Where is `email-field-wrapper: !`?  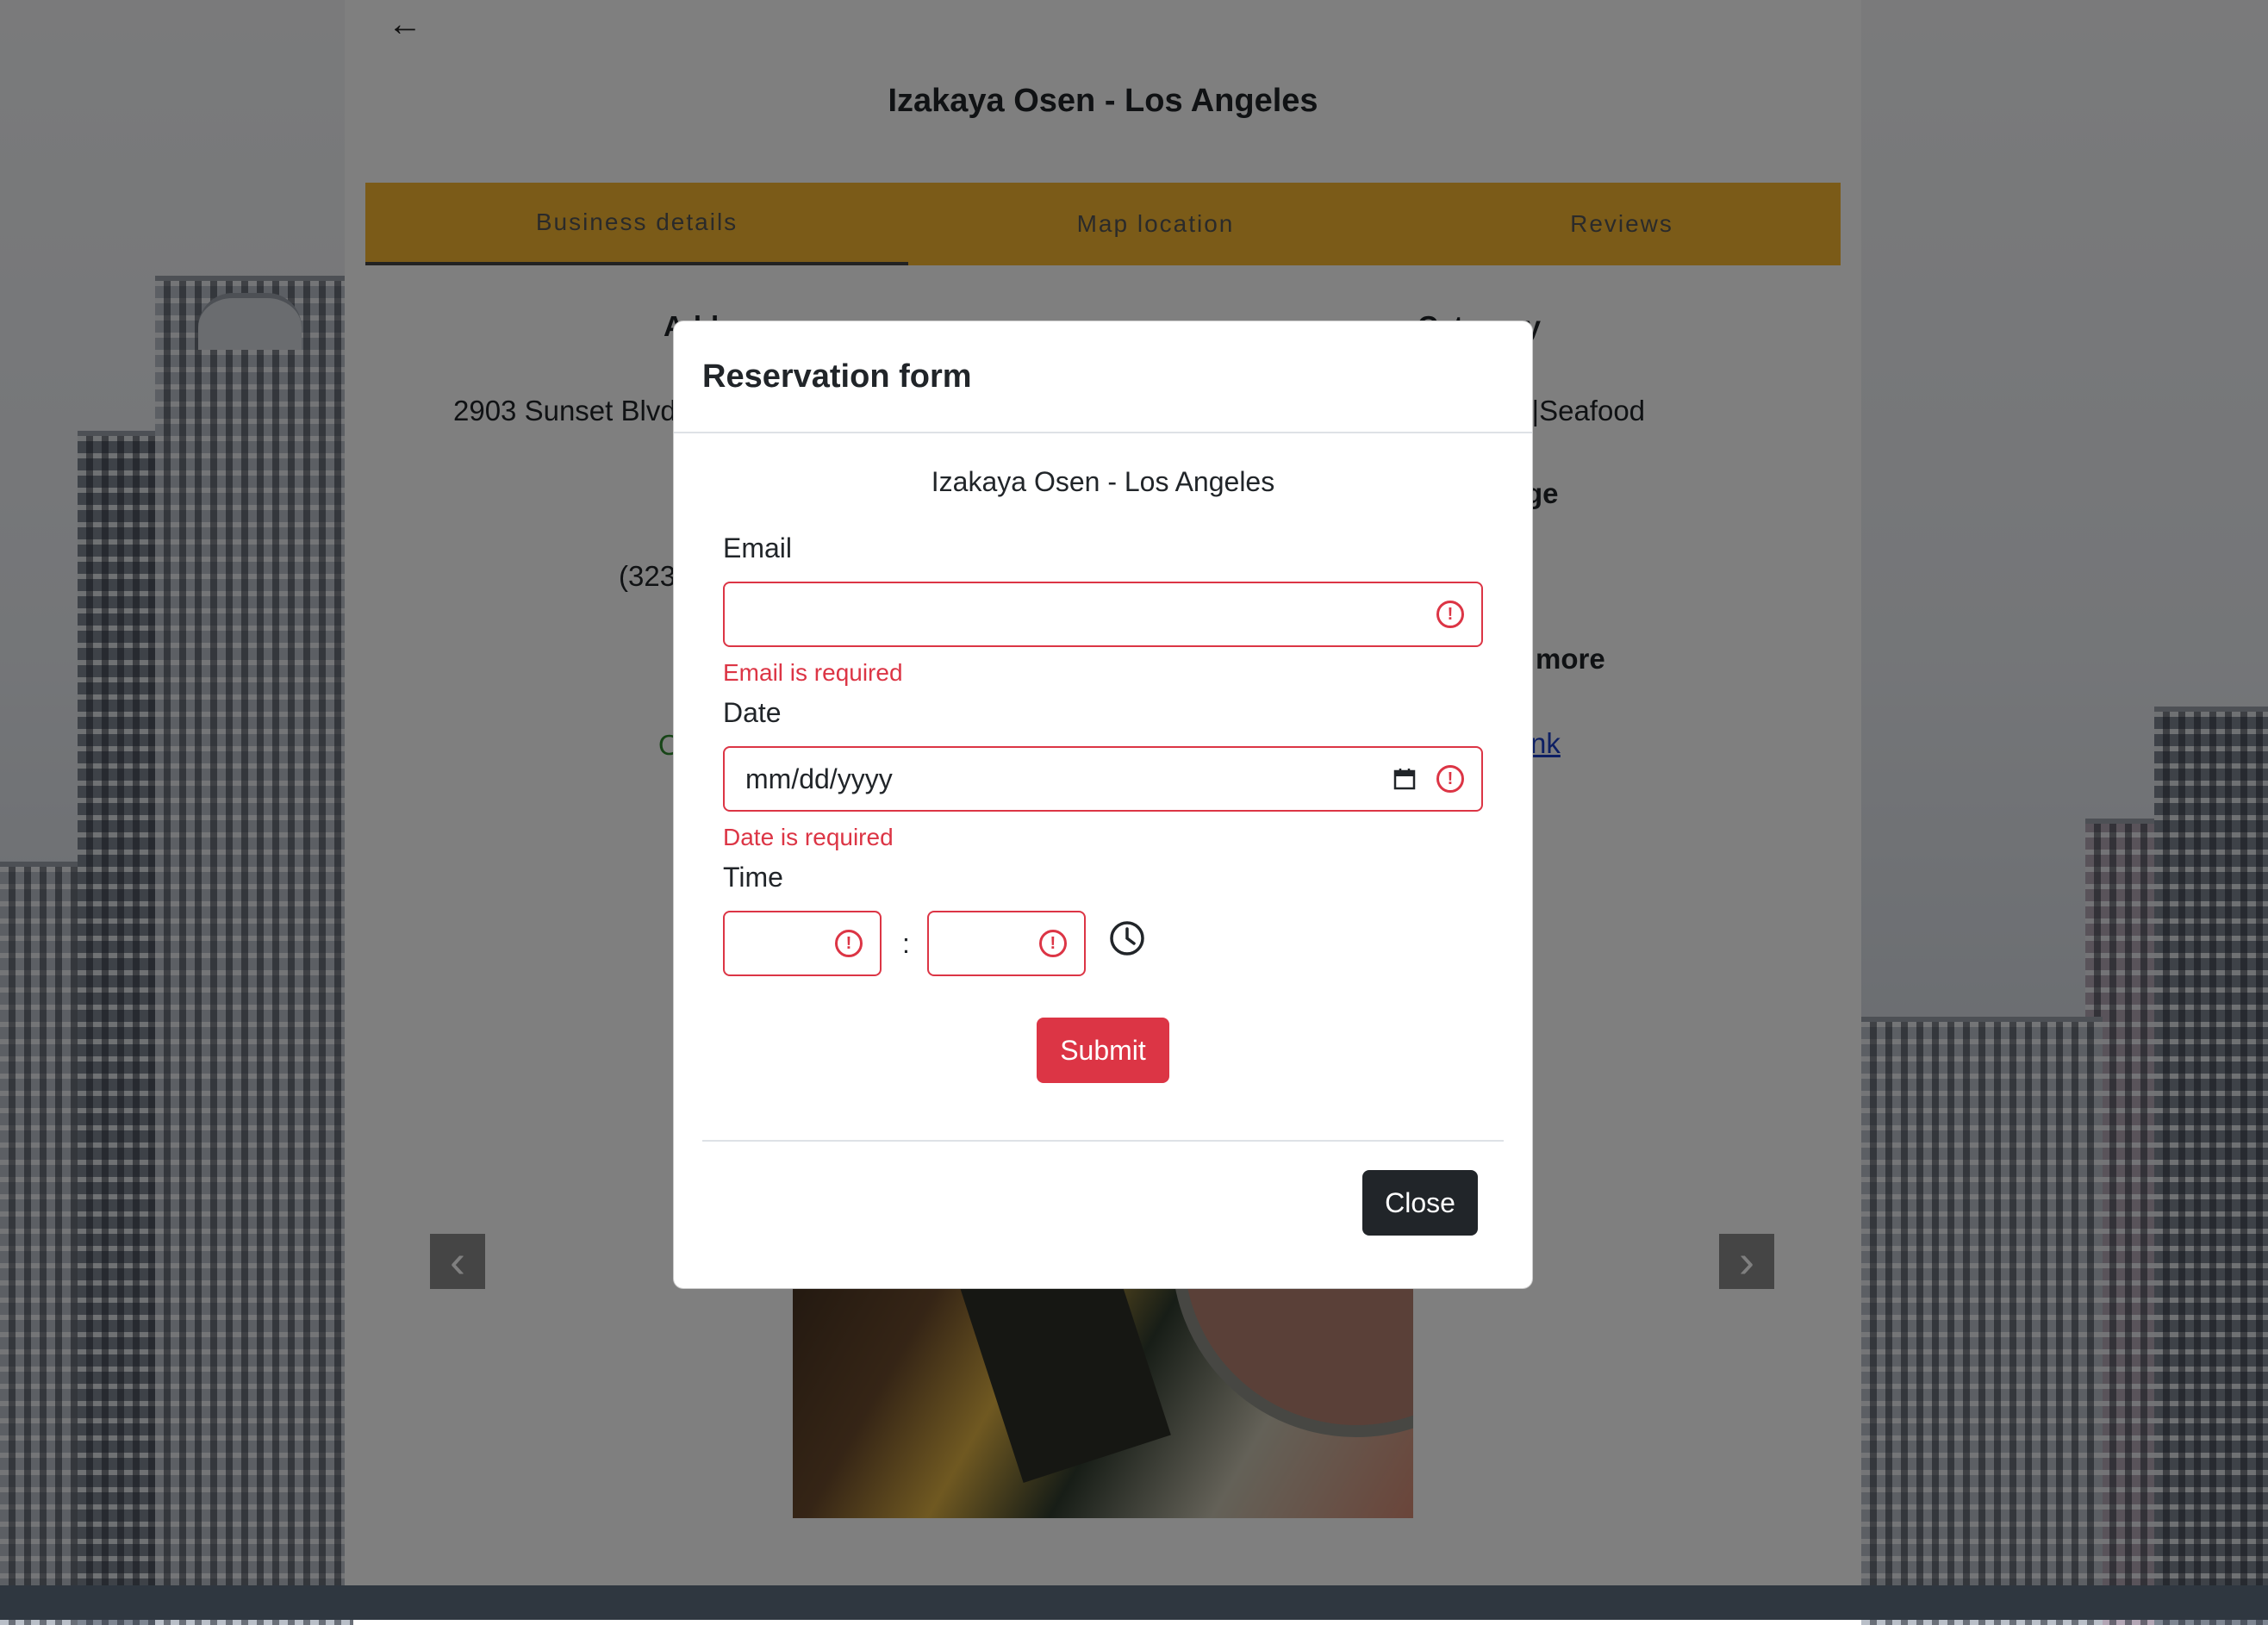 email-field-wrapper: ! is located at coordinates (1103, 614).